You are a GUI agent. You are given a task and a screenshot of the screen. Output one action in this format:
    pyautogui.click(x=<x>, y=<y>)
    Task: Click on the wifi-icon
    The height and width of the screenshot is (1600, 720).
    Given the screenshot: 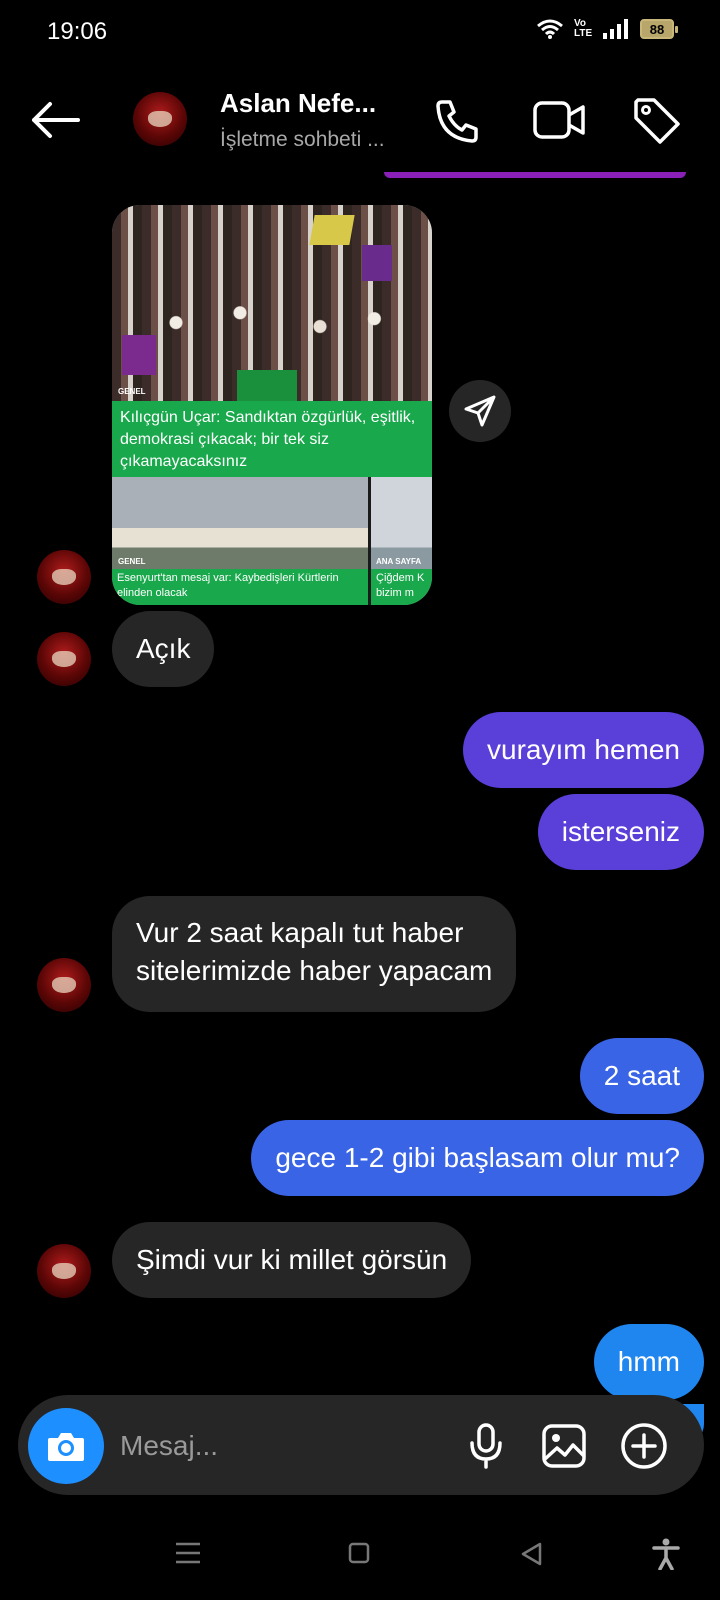 What is the action you would take?
    pyautogui.click(x=550, y=29)
    